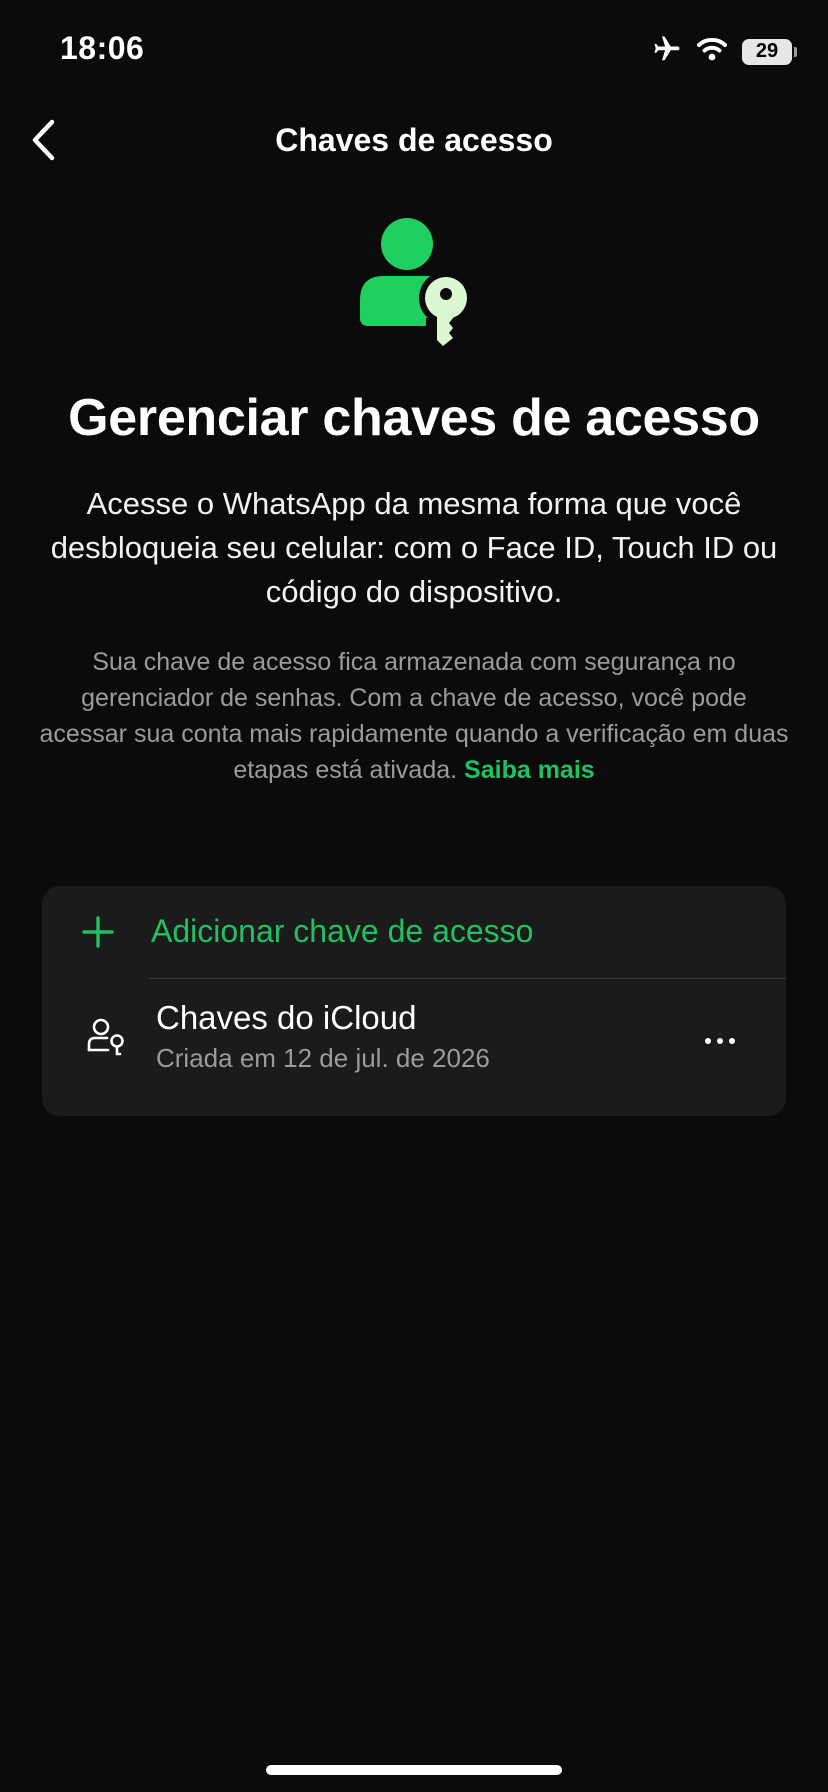  Describe the element at coordinates (98, 932) in the screenshot. I see `plus-icon` at that location.